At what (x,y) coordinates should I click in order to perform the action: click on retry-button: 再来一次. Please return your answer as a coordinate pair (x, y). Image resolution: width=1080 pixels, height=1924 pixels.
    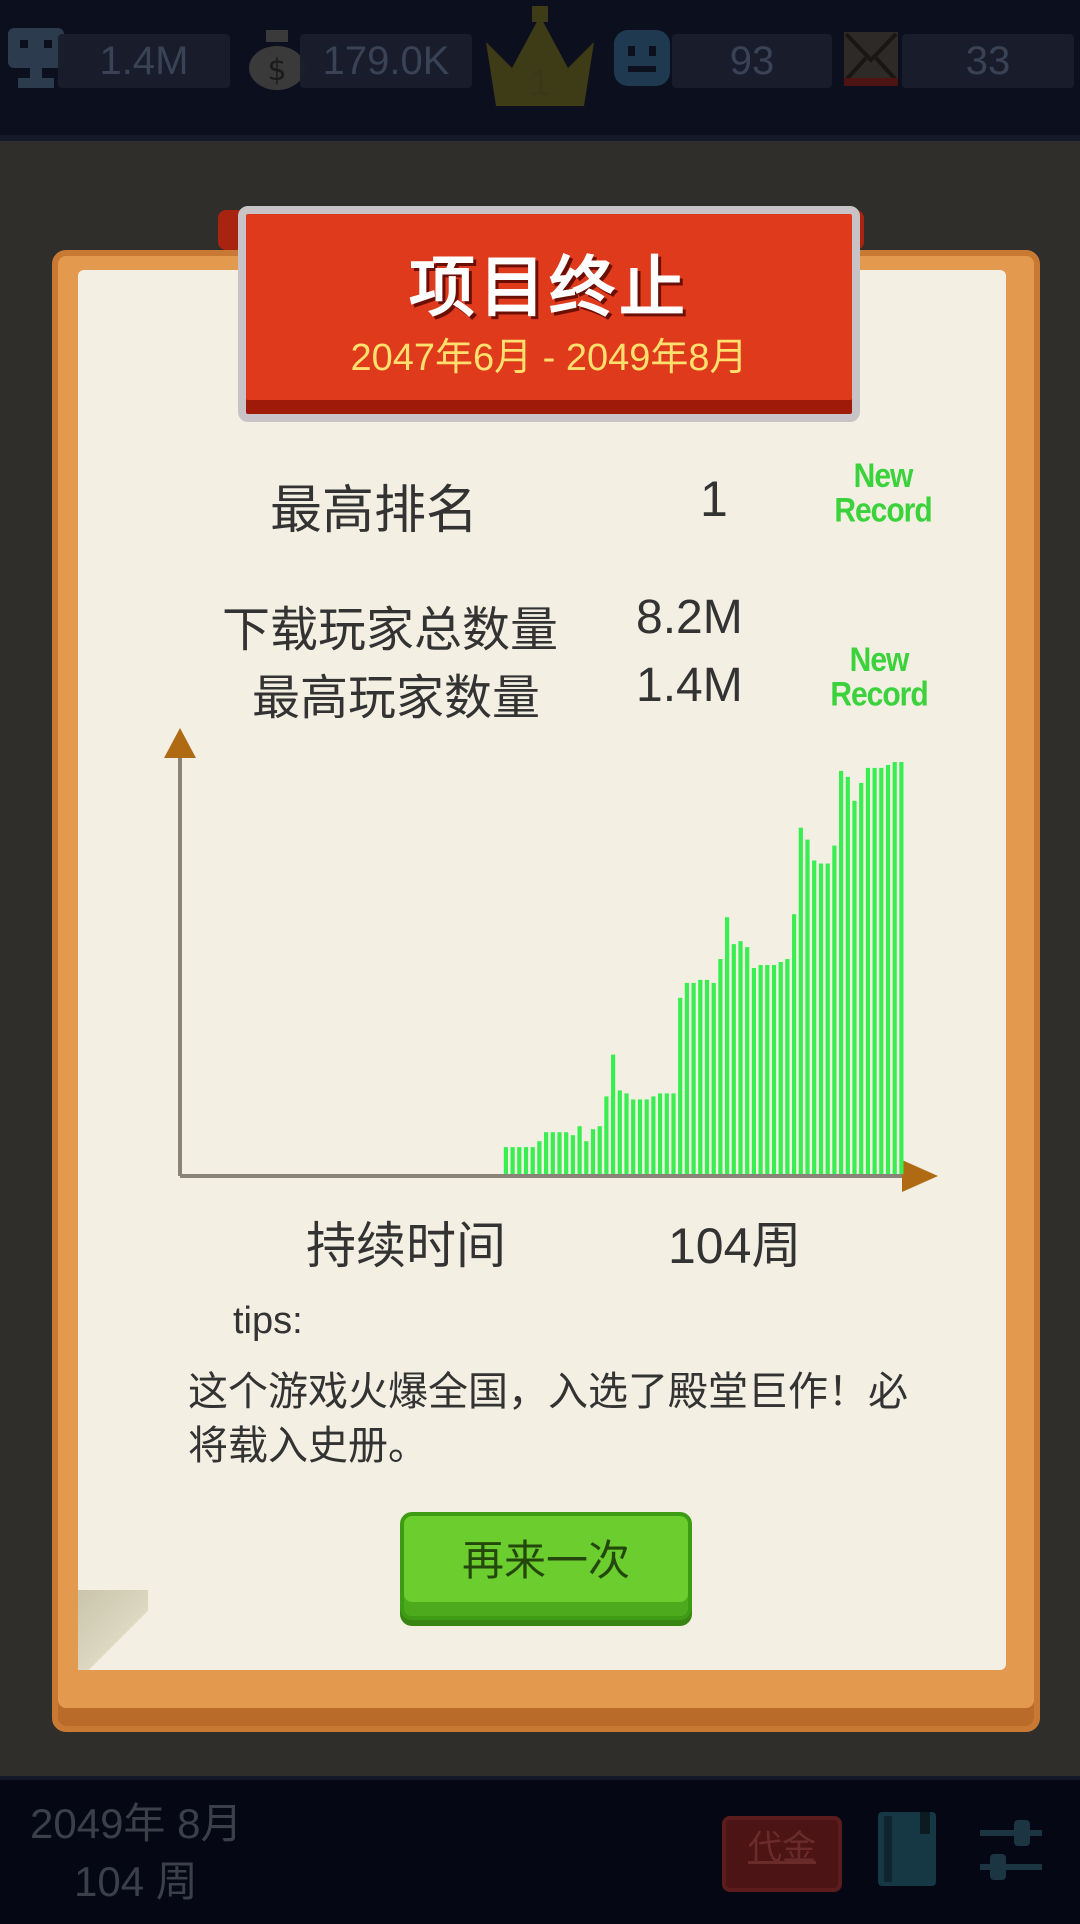
    Looking at the image, I should click on (546, 1566).